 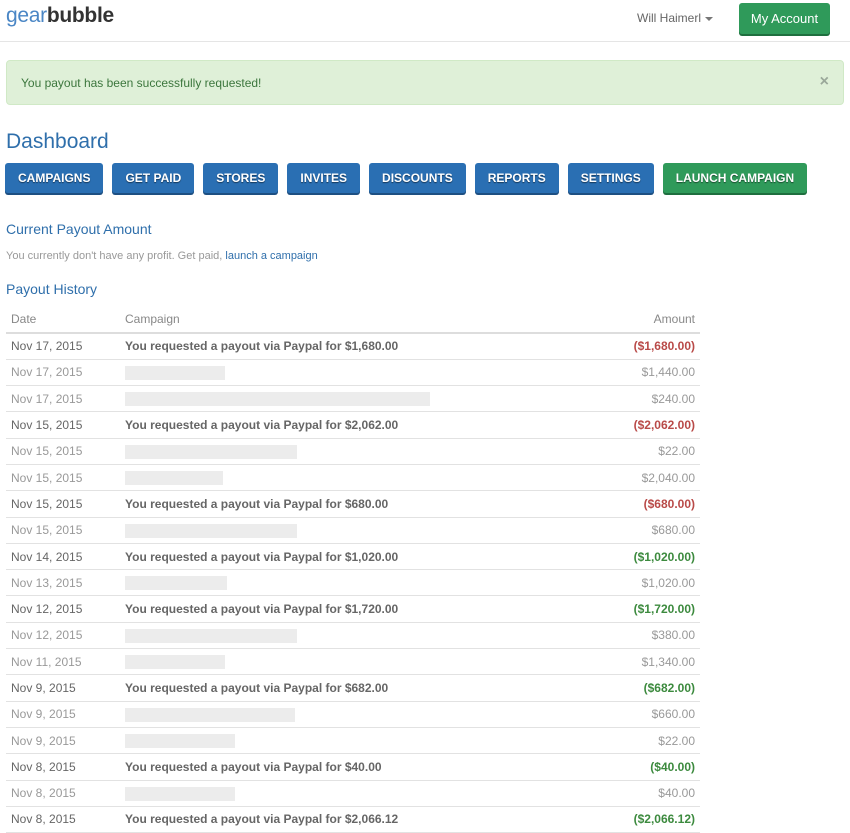 What do you see at coordinates (735, 178) in the screenshot?
I see `nav-button-launch-campaign: LAUNCH CAMPAIGN` at bounding box center [735, 178].